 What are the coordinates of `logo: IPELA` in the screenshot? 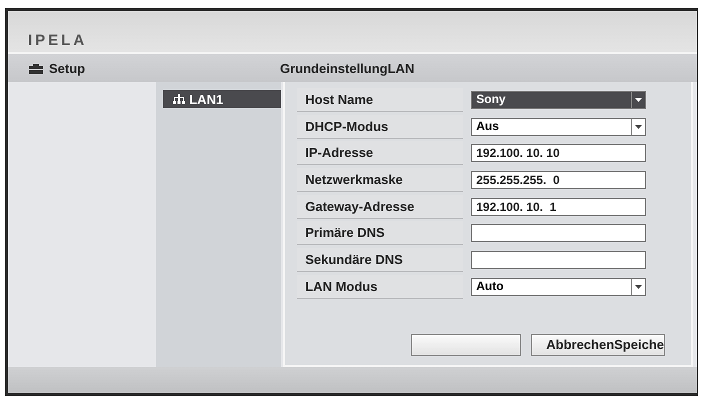 It's located at (58, 40).